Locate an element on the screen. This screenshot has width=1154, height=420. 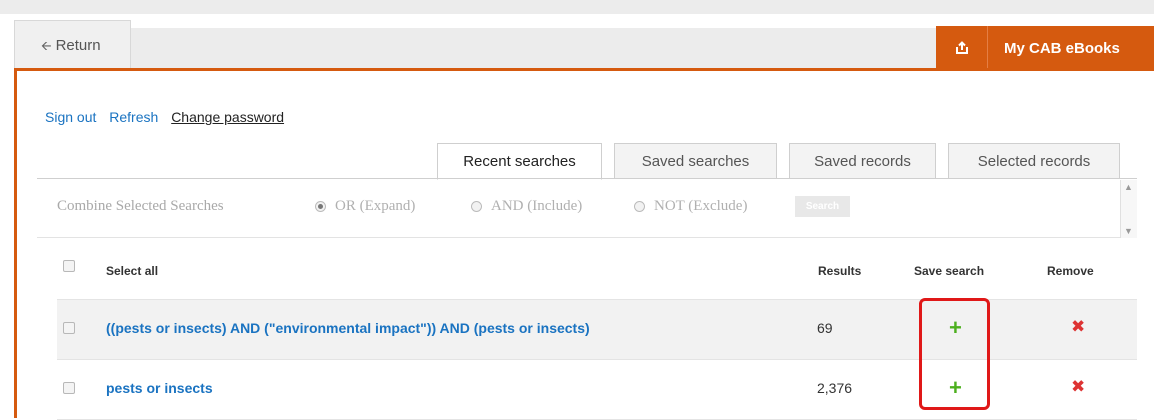
return-button: 🡨 Return is located at coordinates (72, 44).